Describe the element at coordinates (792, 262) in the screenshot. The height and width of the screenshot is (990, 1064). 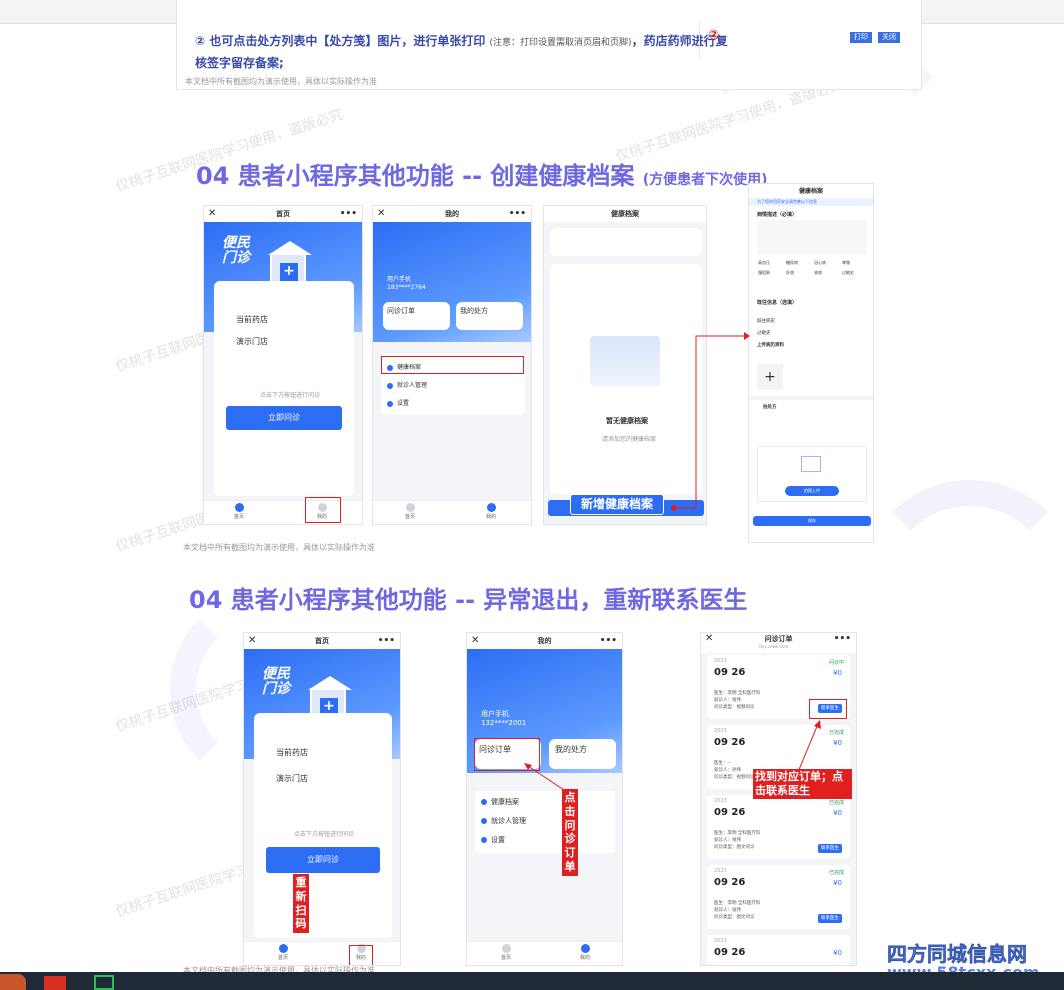
I see `tag-chip: 糖尿病` at that location.